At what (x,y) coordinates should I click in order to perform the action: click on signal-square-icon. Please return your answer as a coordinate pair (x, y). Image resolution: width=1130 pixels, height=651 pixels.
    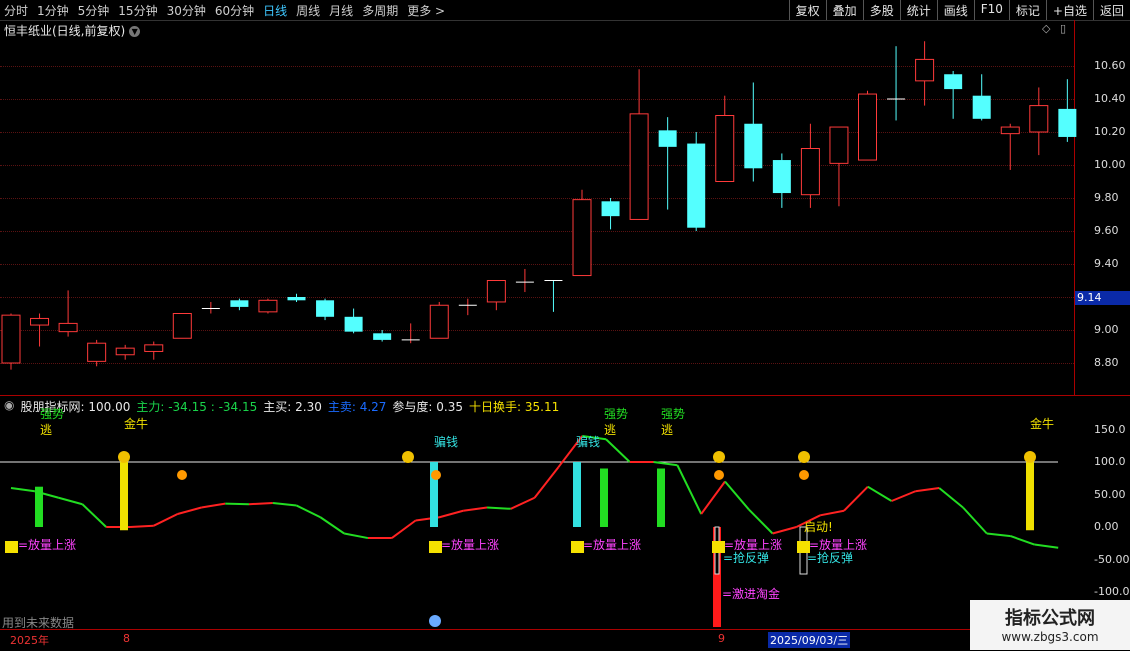
    Looking at the image, I should click on (11, 547).